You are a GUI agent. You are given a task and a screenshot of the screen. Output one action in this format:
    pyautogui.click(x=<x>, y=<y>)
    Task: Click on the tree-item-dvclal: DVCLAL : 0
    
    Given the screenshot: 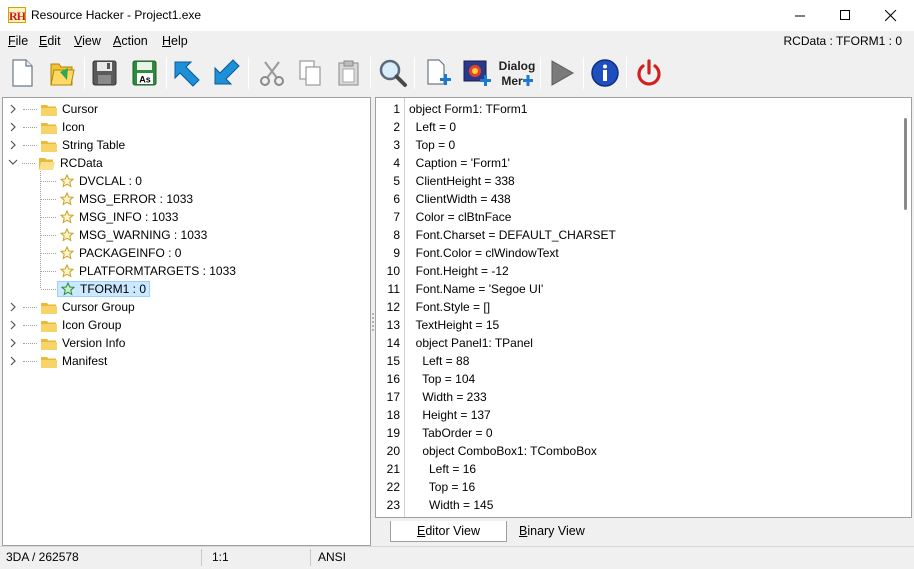 What is the action you would take?
    pyautogui.click(x=91, y=181)
    